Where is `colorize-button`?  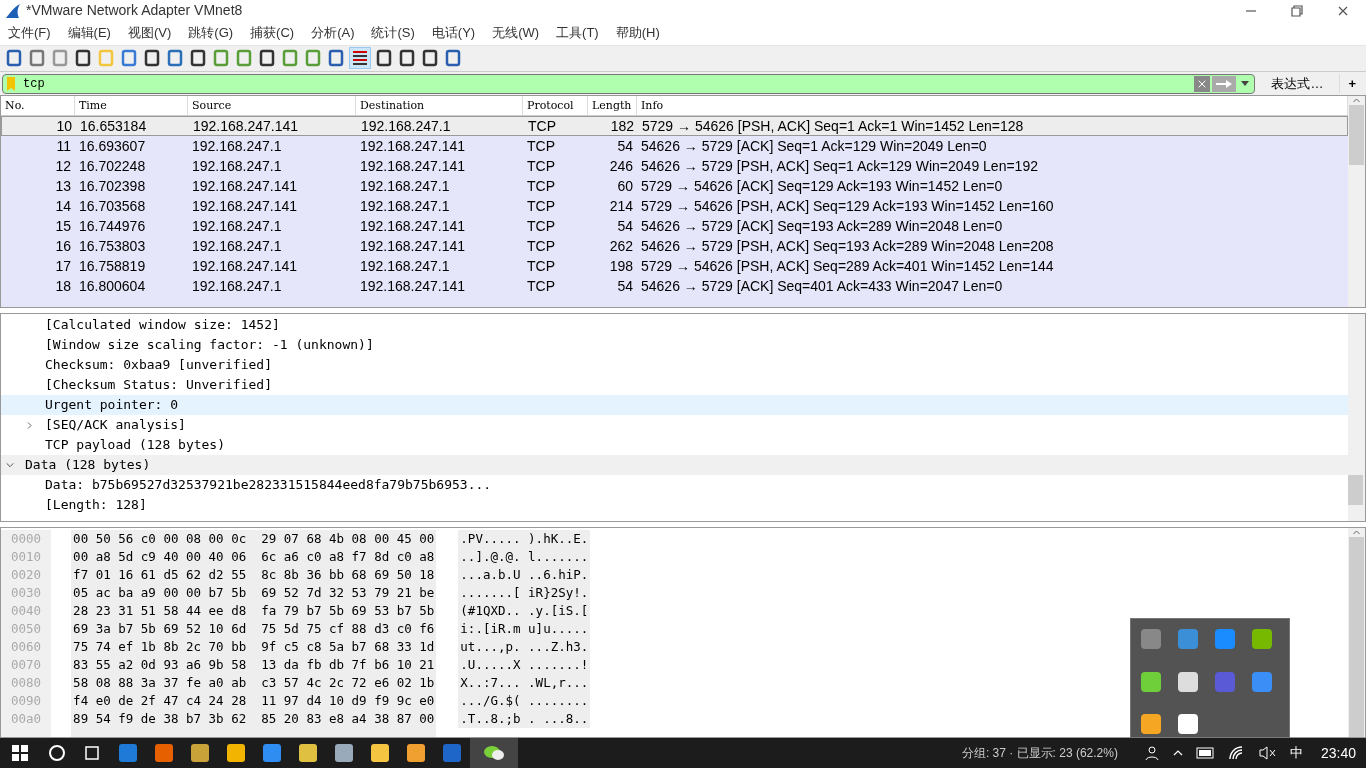
colorize-button is located at coordinates (360, 58).